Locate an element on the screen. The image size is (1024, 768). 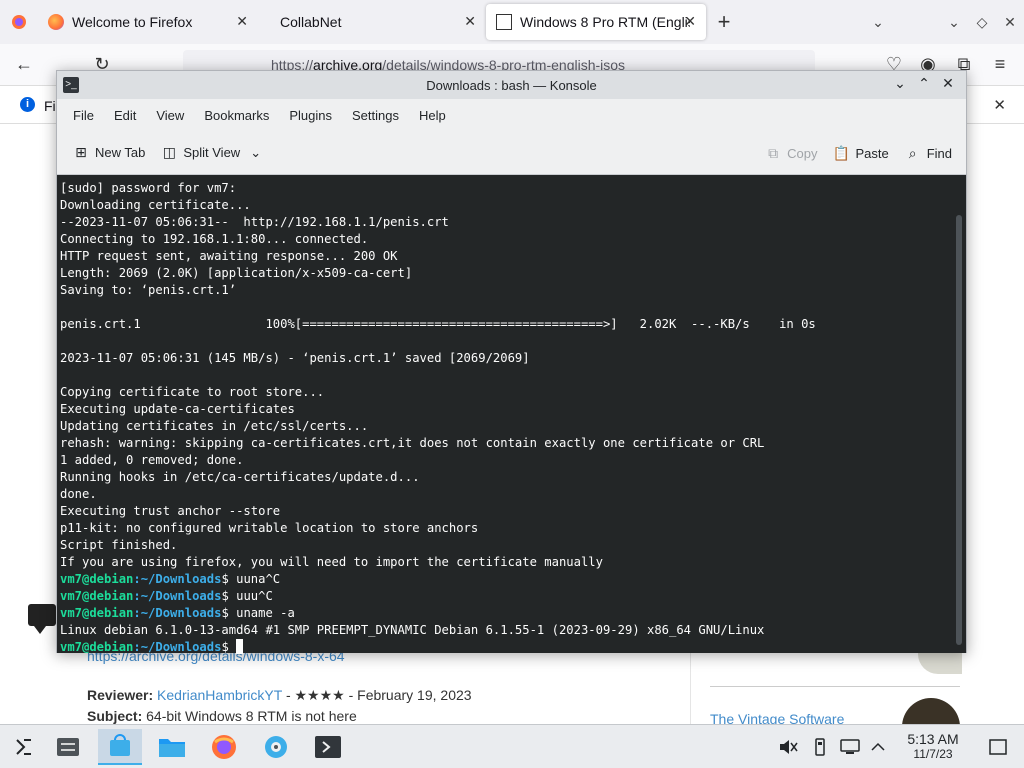
prompt-command: $ is located at coordinates (229, 647).